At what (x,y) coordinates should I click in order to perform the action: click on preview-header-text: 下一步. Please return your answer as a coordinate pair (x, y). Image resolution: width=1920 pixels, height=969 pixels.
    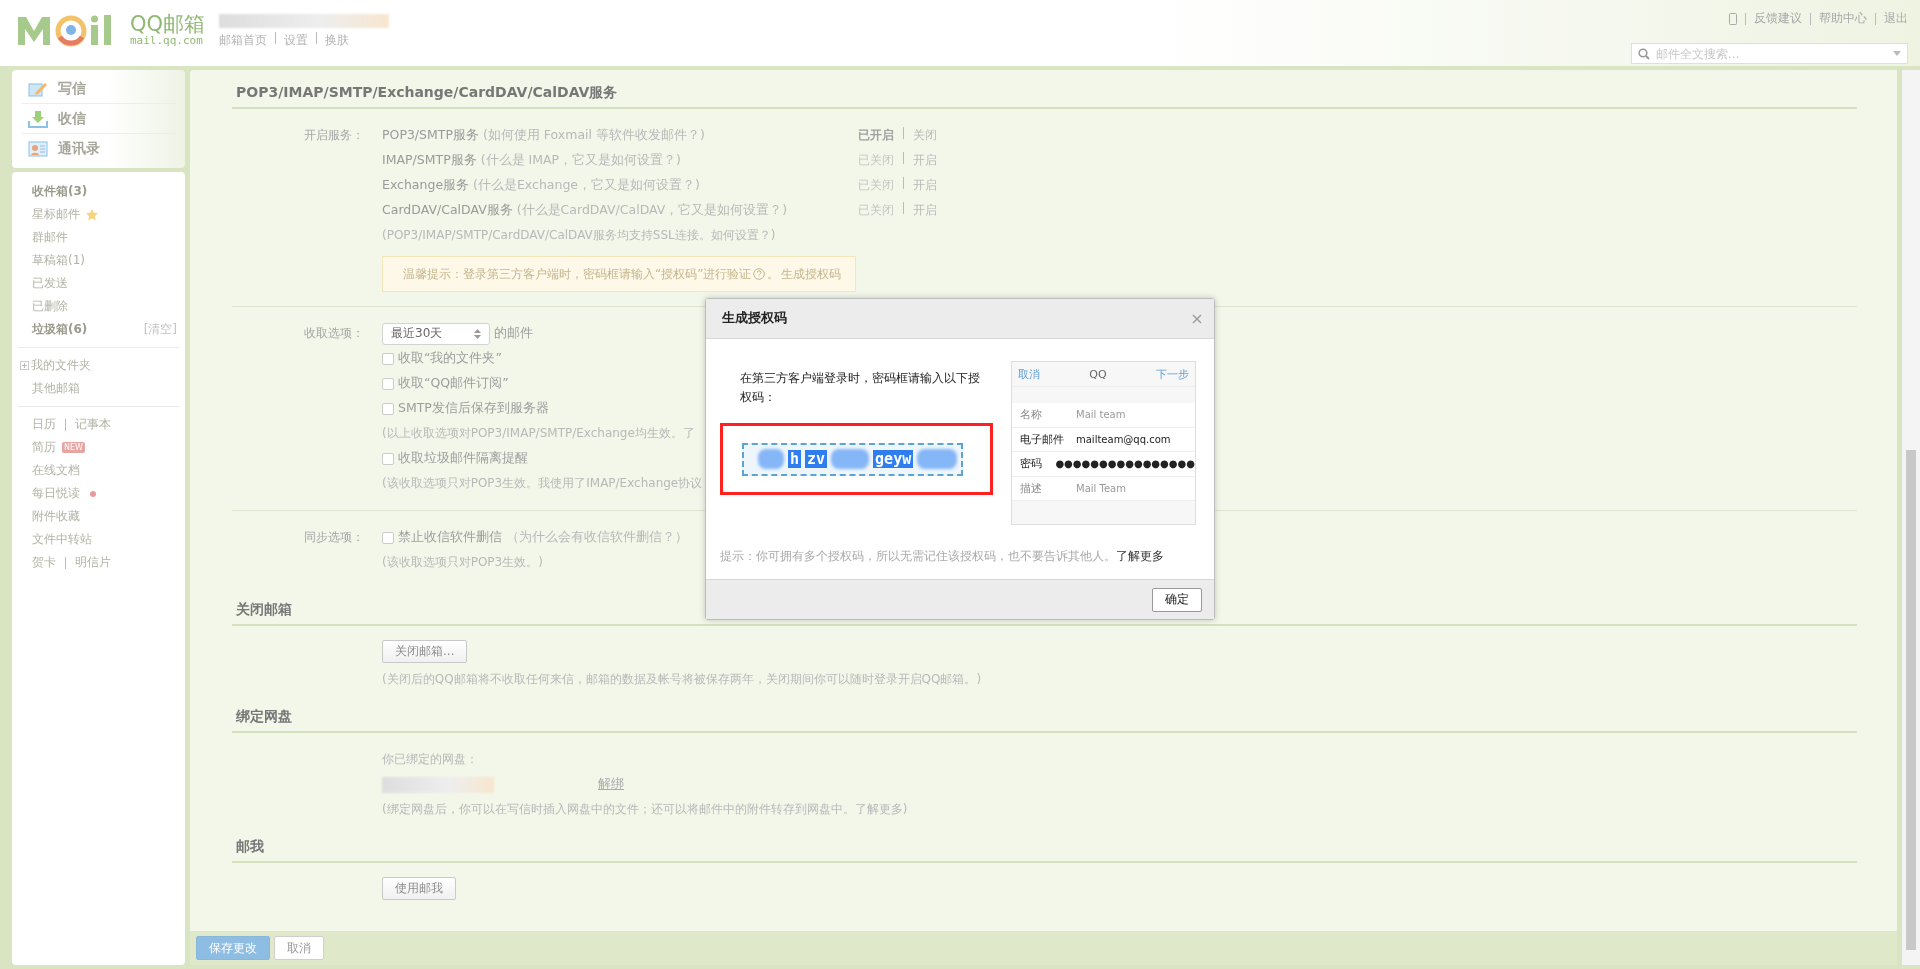
    Looking at the image, I should click on (1172, 374).